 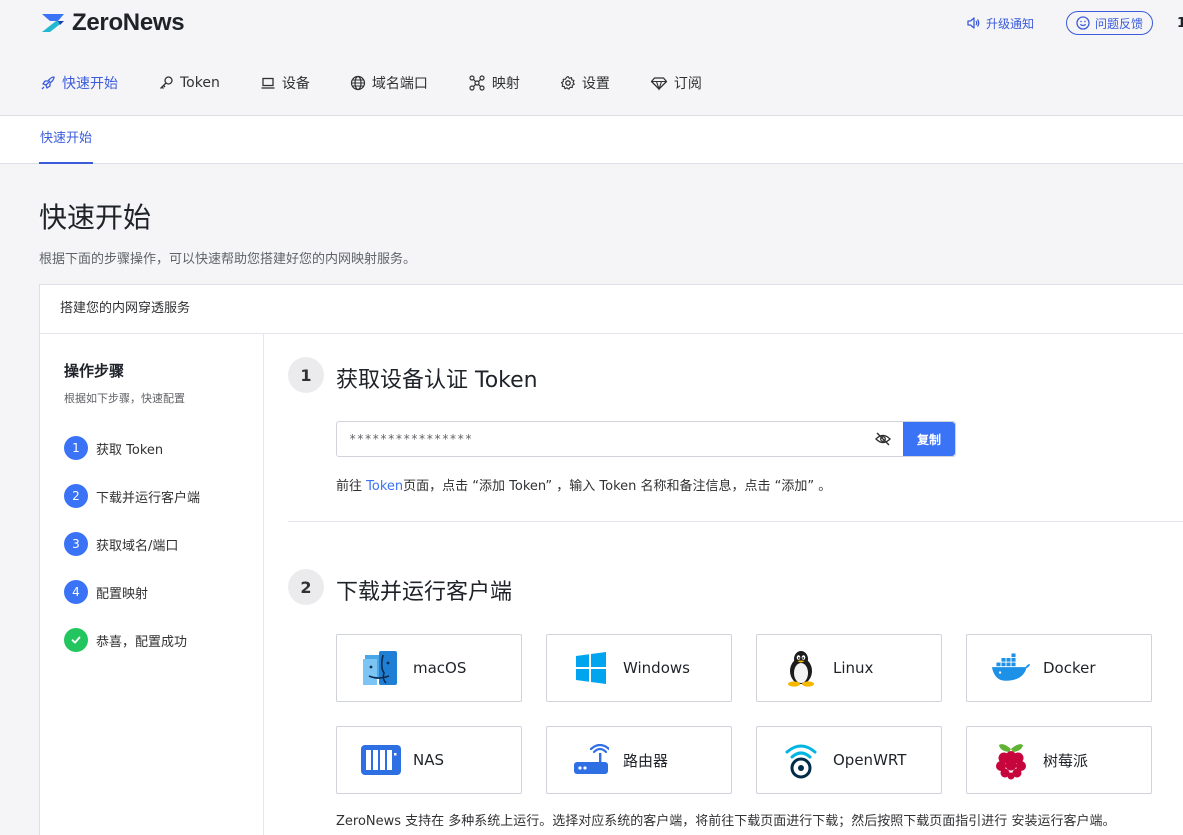 I want to click on section-title-download: 下载并运行客户端, so click(x=424, y=592).